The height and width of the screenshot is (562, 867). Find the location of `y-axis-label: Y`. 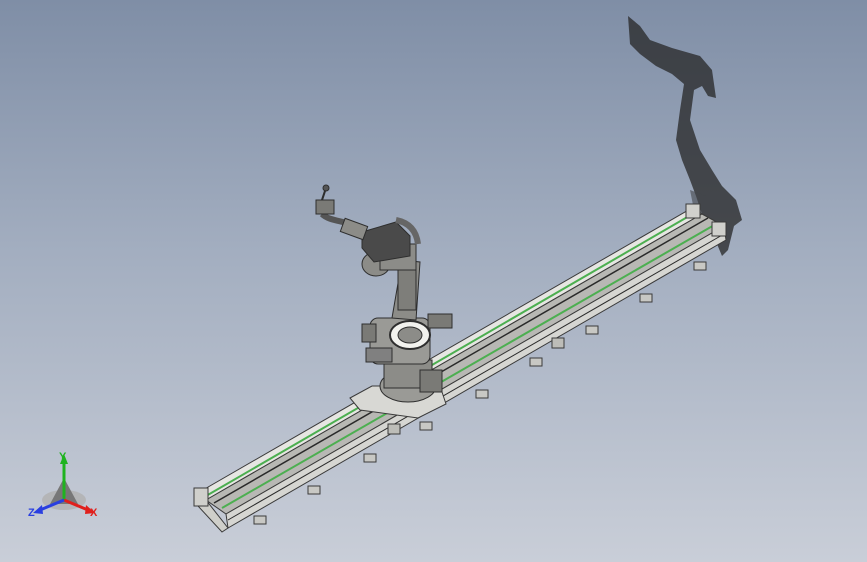

y-axis-label: Y is located at coordinates (63, 457).